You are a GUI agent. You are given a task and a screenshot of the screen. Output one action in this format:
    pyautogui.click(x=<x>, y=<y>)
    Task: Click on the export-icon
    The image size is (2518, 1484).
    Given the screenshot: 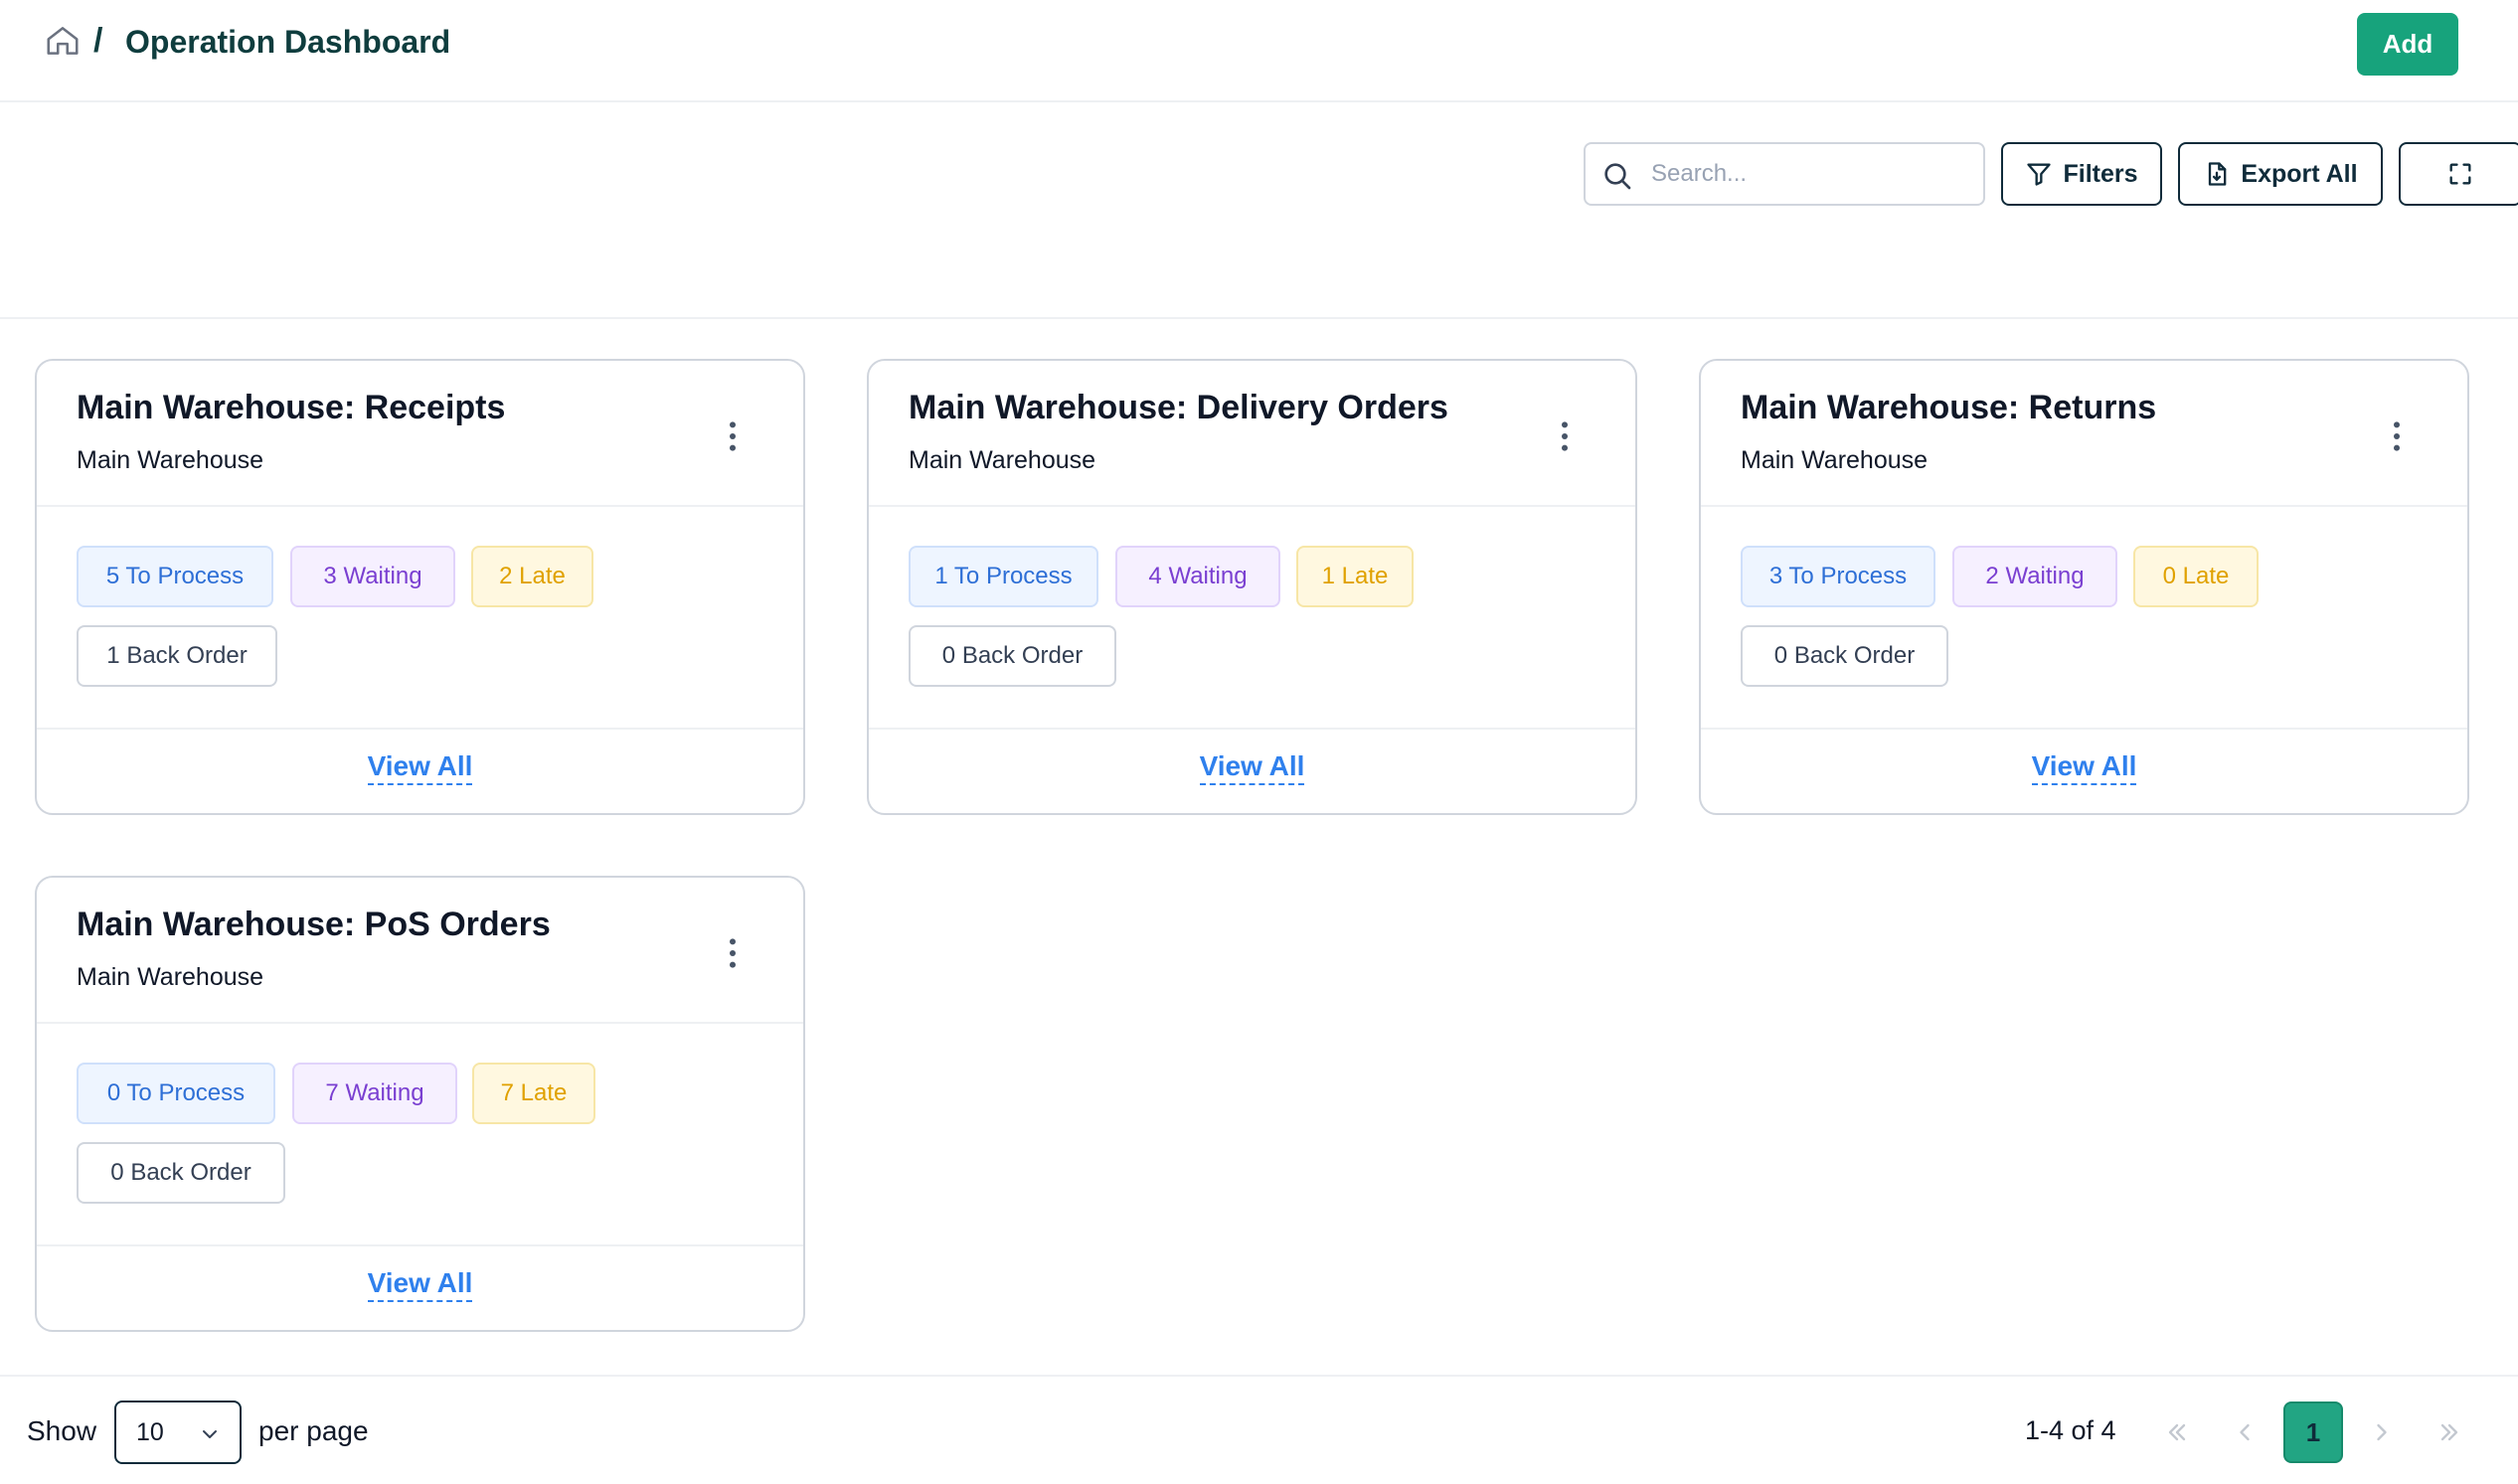 What is the action you would take?
    pyautogui.click(x=2218, y=174)
    